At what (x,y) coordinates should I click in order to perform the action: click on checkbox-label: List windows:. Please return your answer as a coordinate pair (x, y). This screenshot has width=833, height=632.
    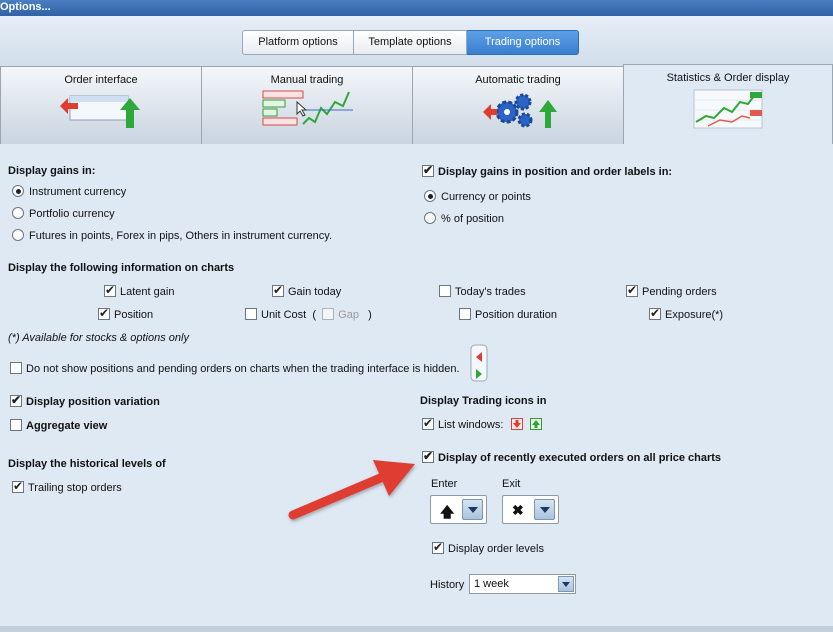
    Looking at the image, I should click on (471, 425).